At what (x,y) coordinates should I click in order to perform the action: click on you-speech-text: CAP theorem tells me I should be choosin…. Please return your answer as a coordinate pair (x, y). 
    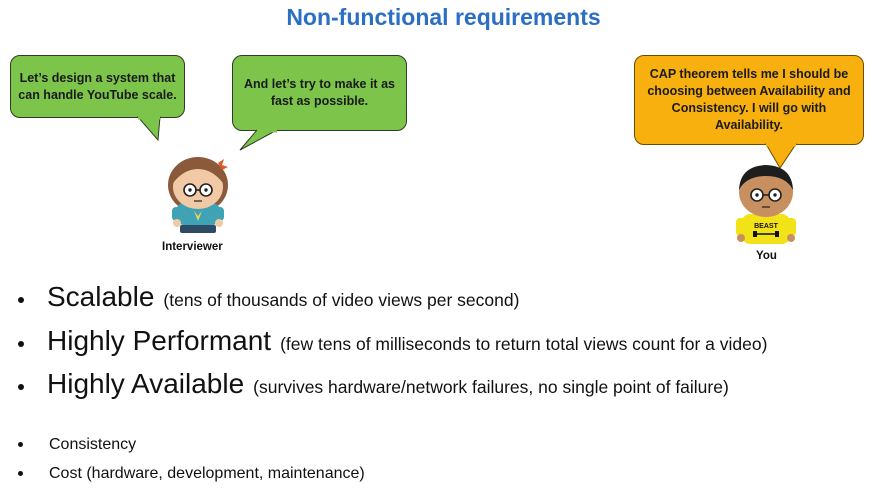
    Looking at the image, I should click on (749, 99).